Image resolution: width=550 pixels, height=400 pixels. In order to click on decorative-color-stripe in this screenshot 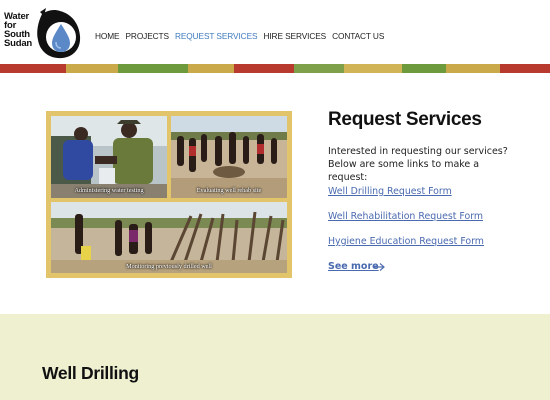, I will do `click(275, 68)`.